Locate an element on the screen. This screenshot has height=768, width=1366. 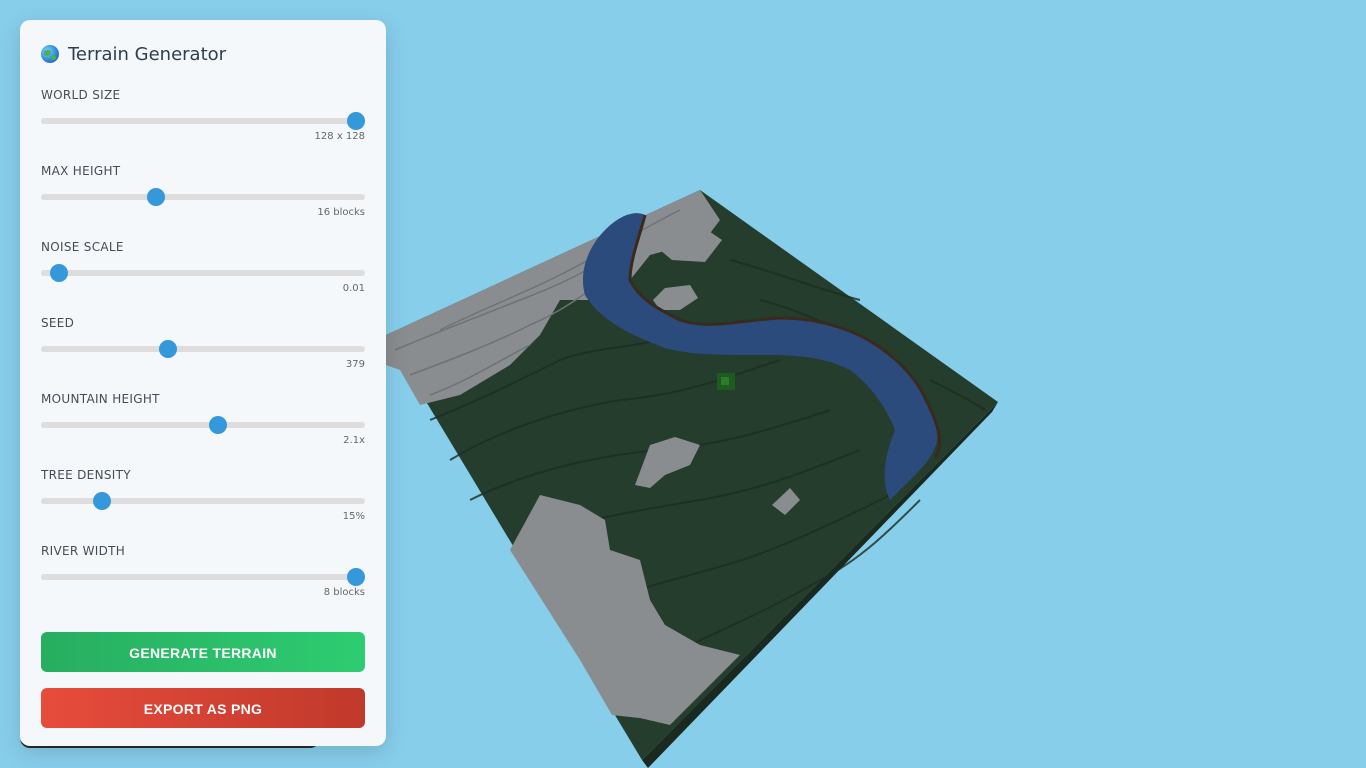
max-height-control: MAX HEIGHT 16 blocks is located at coordinates (203, 201).